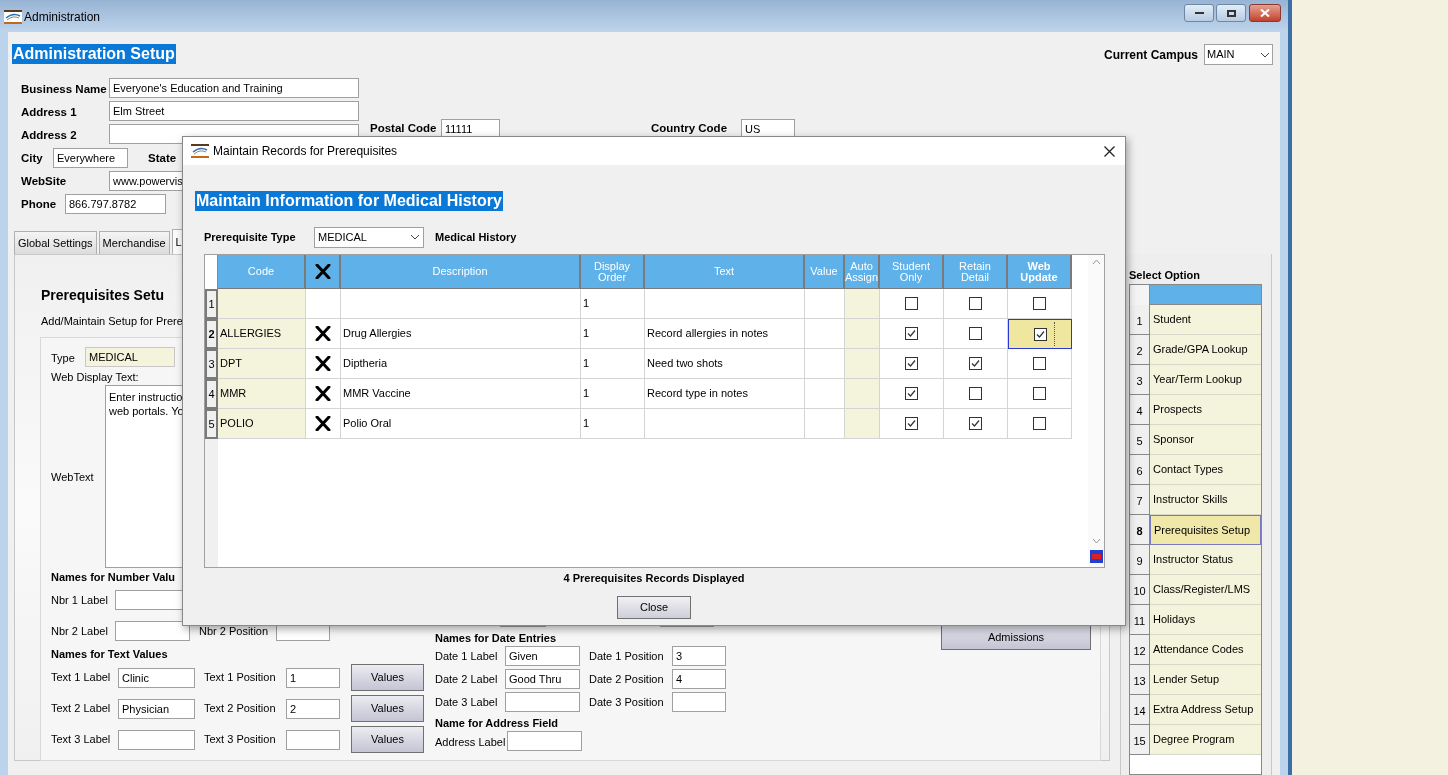 The image size is (1448, 775). What do you see at coordinates (1205, 530) in the screenshot?
I see `option-item: Prerequisites Setup` at bounding box center [1205, 530].